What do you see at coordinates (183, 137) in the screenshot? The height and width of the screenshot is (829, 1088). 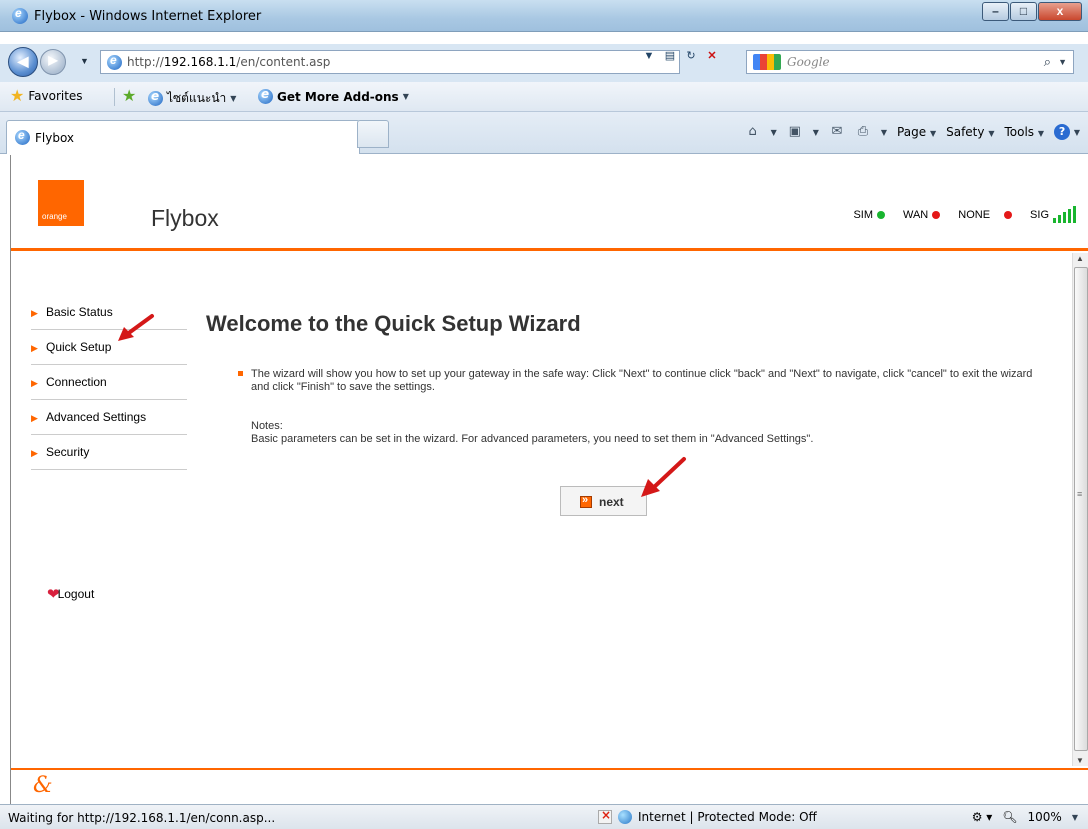 I see `tab-flybox: Flybox` at bounding box center [183, 137].